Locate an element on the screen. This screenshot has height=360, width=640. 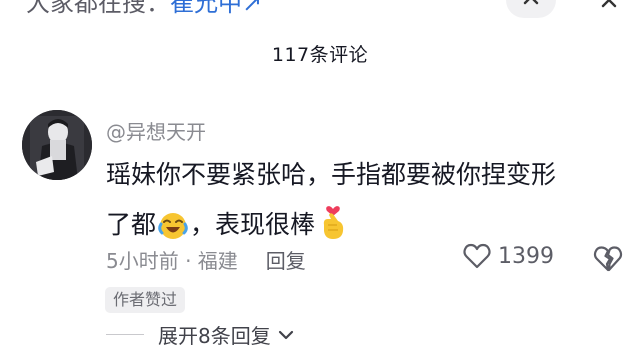
trending-search-hint: 大家都在搜：崔允中↗ is located at coordinates (144, 10).